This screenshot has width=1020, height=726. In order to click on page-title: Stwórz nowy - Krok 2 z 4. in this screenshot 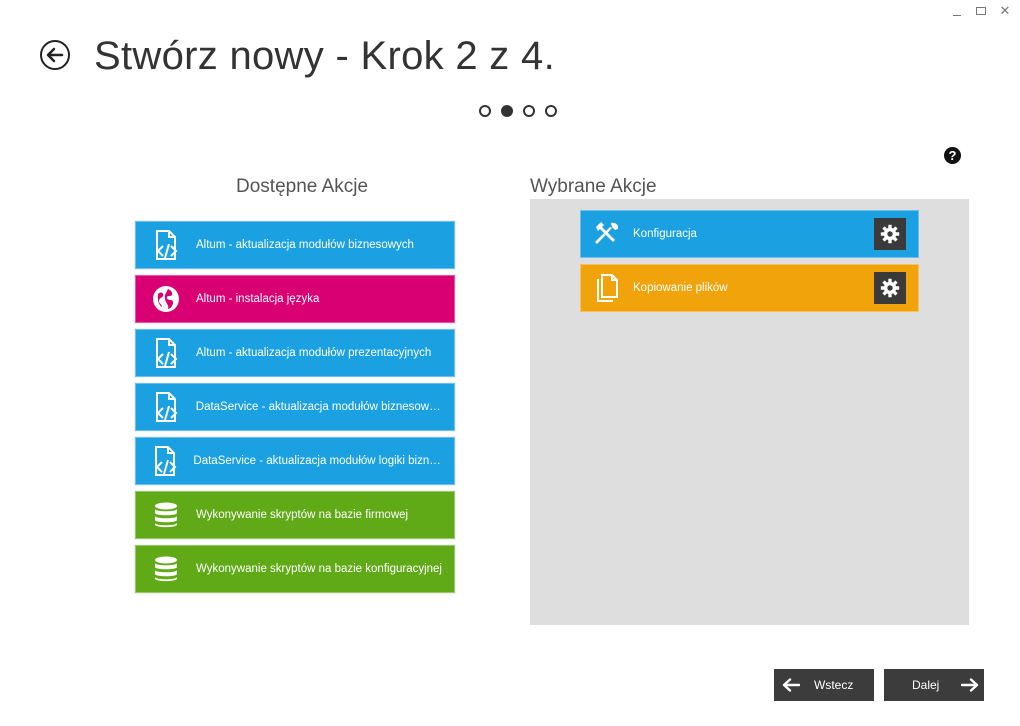, I will do `click(324, 56)`.